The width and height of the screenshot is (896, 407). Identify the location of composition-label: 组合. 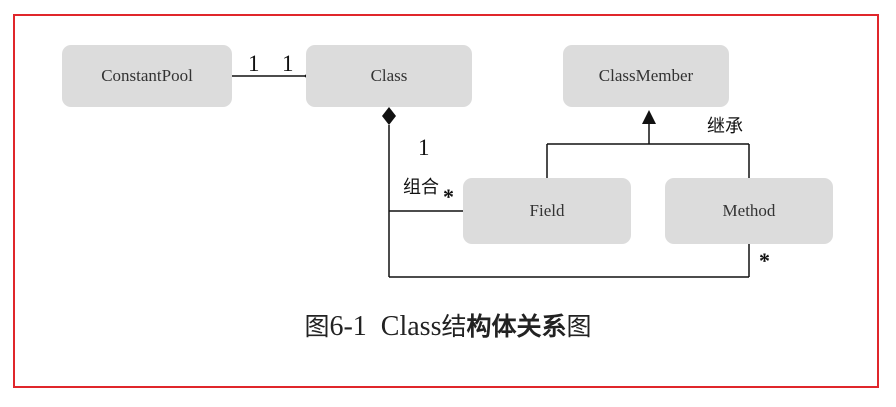
(421, 187).